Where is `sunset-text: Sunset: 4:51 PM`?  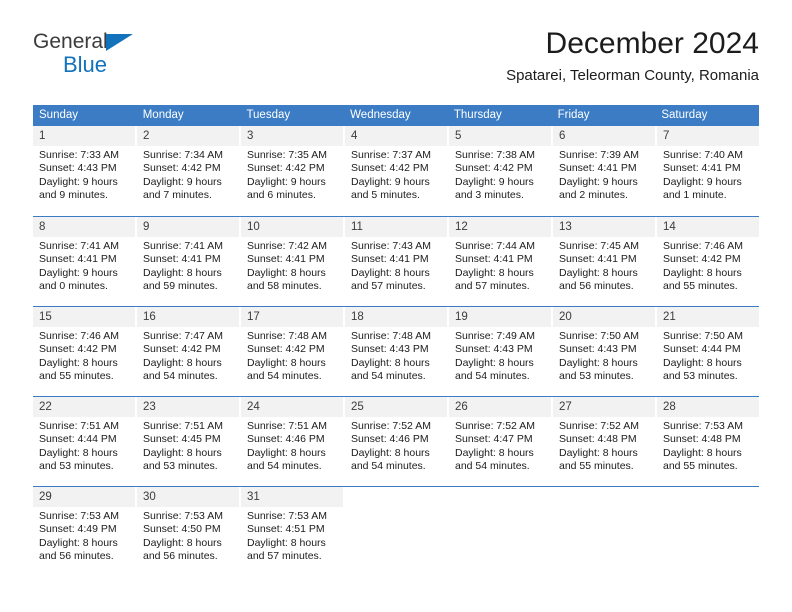 sunset-text: Sunset: 4:51 PM is located at coordinates (286, 529).